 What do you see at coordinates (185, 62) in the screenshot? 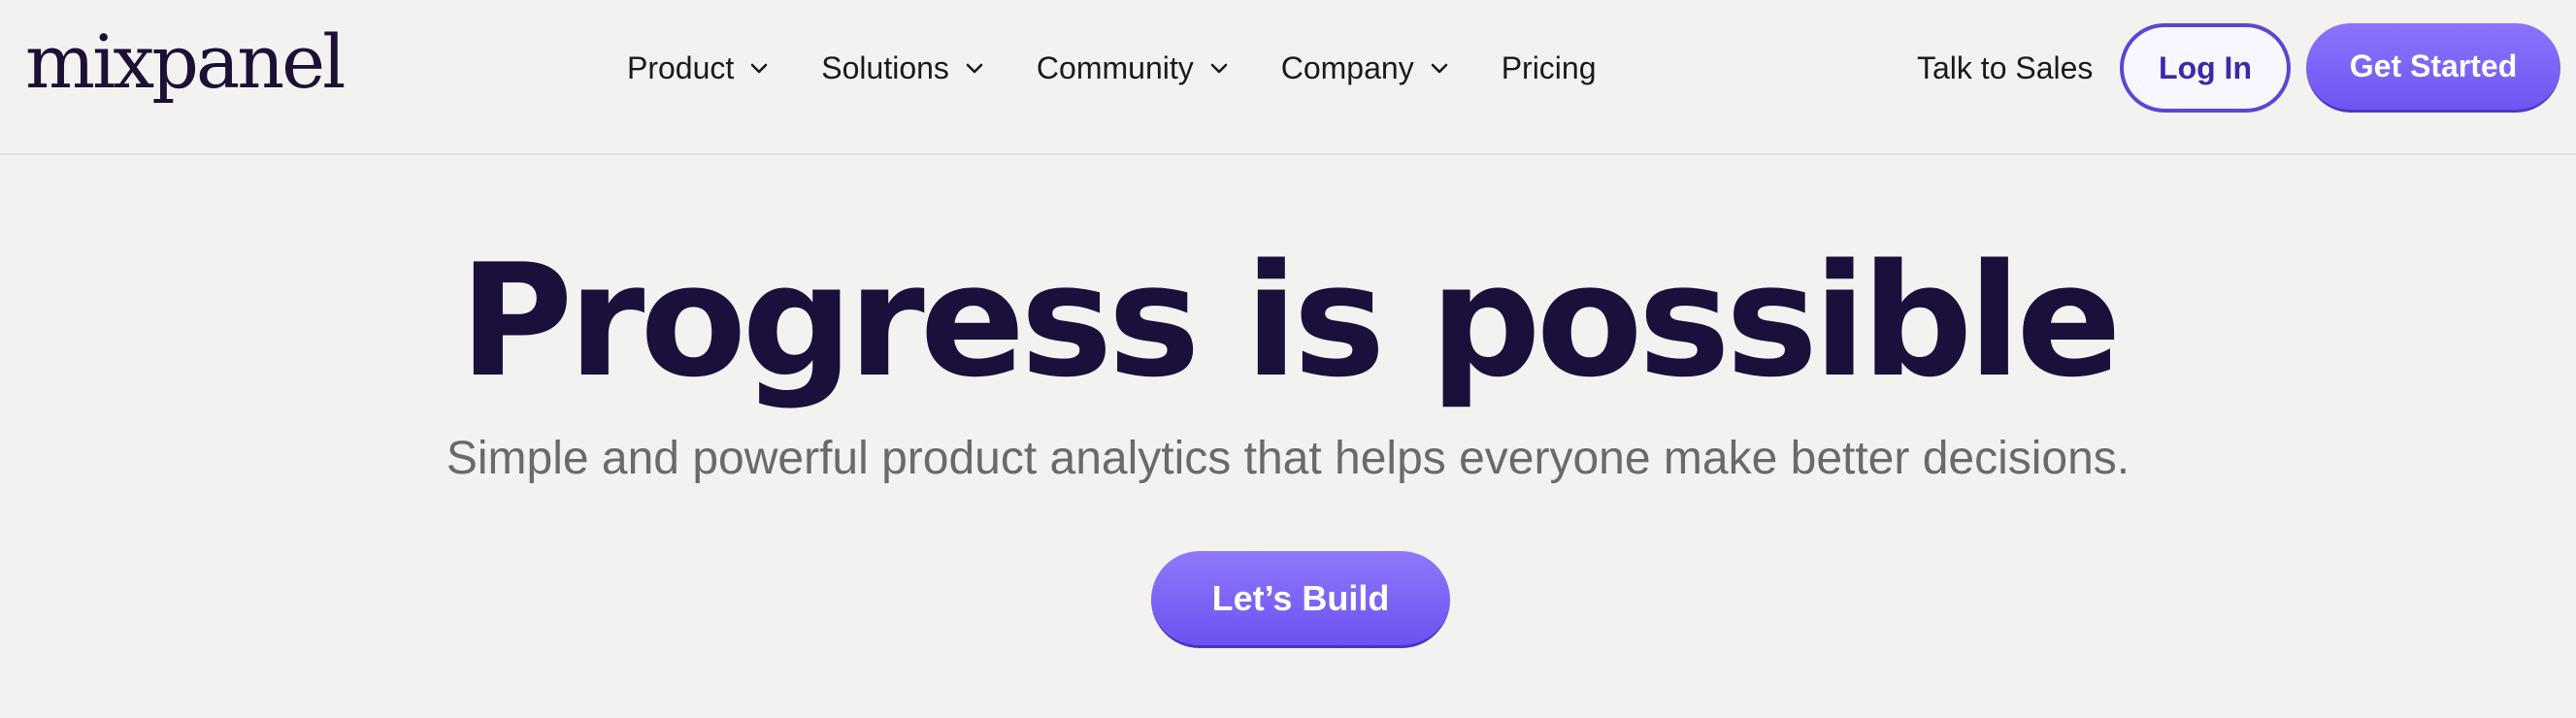
I see `mixpanel-logo: mixpanel` at bounding box center [185, 62].